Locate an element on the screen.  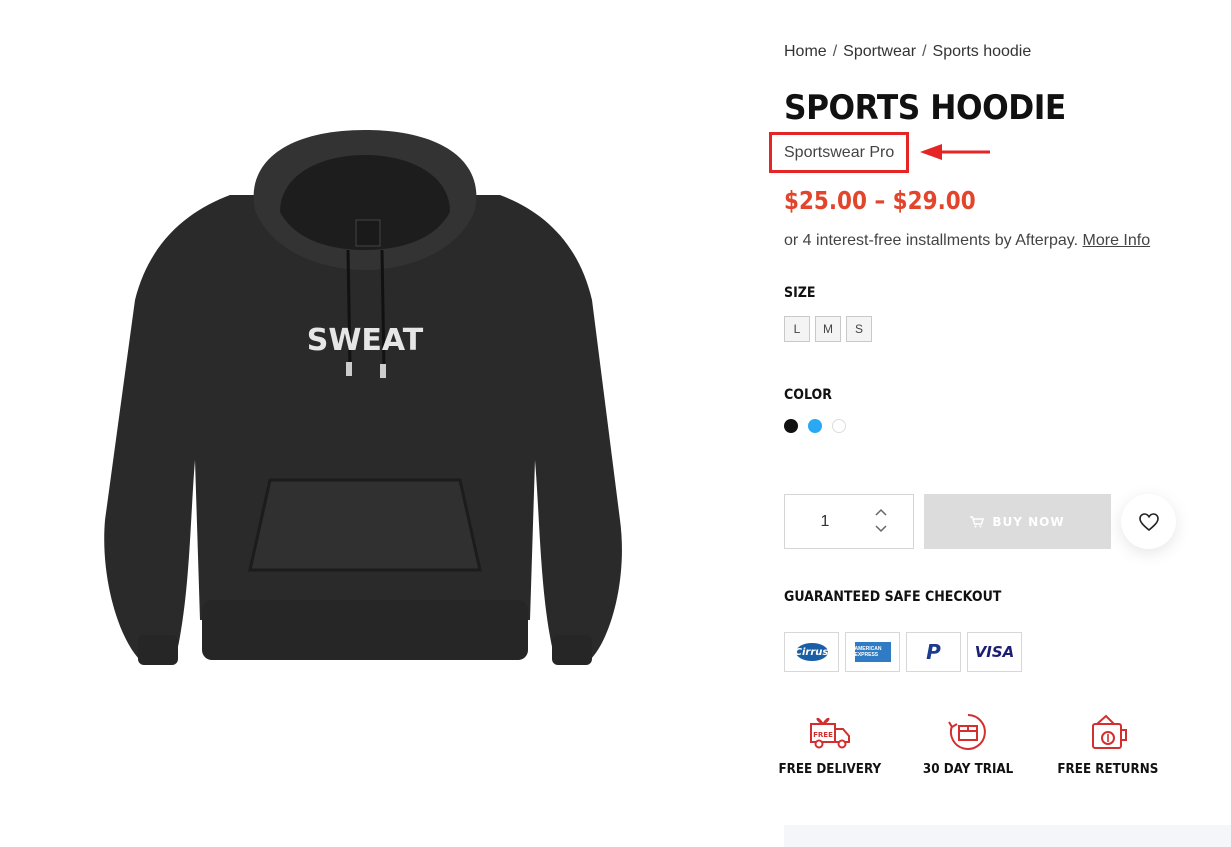
feature-free-delivery: FREE FREE DELIVERY is located at coordinates (830, 744).